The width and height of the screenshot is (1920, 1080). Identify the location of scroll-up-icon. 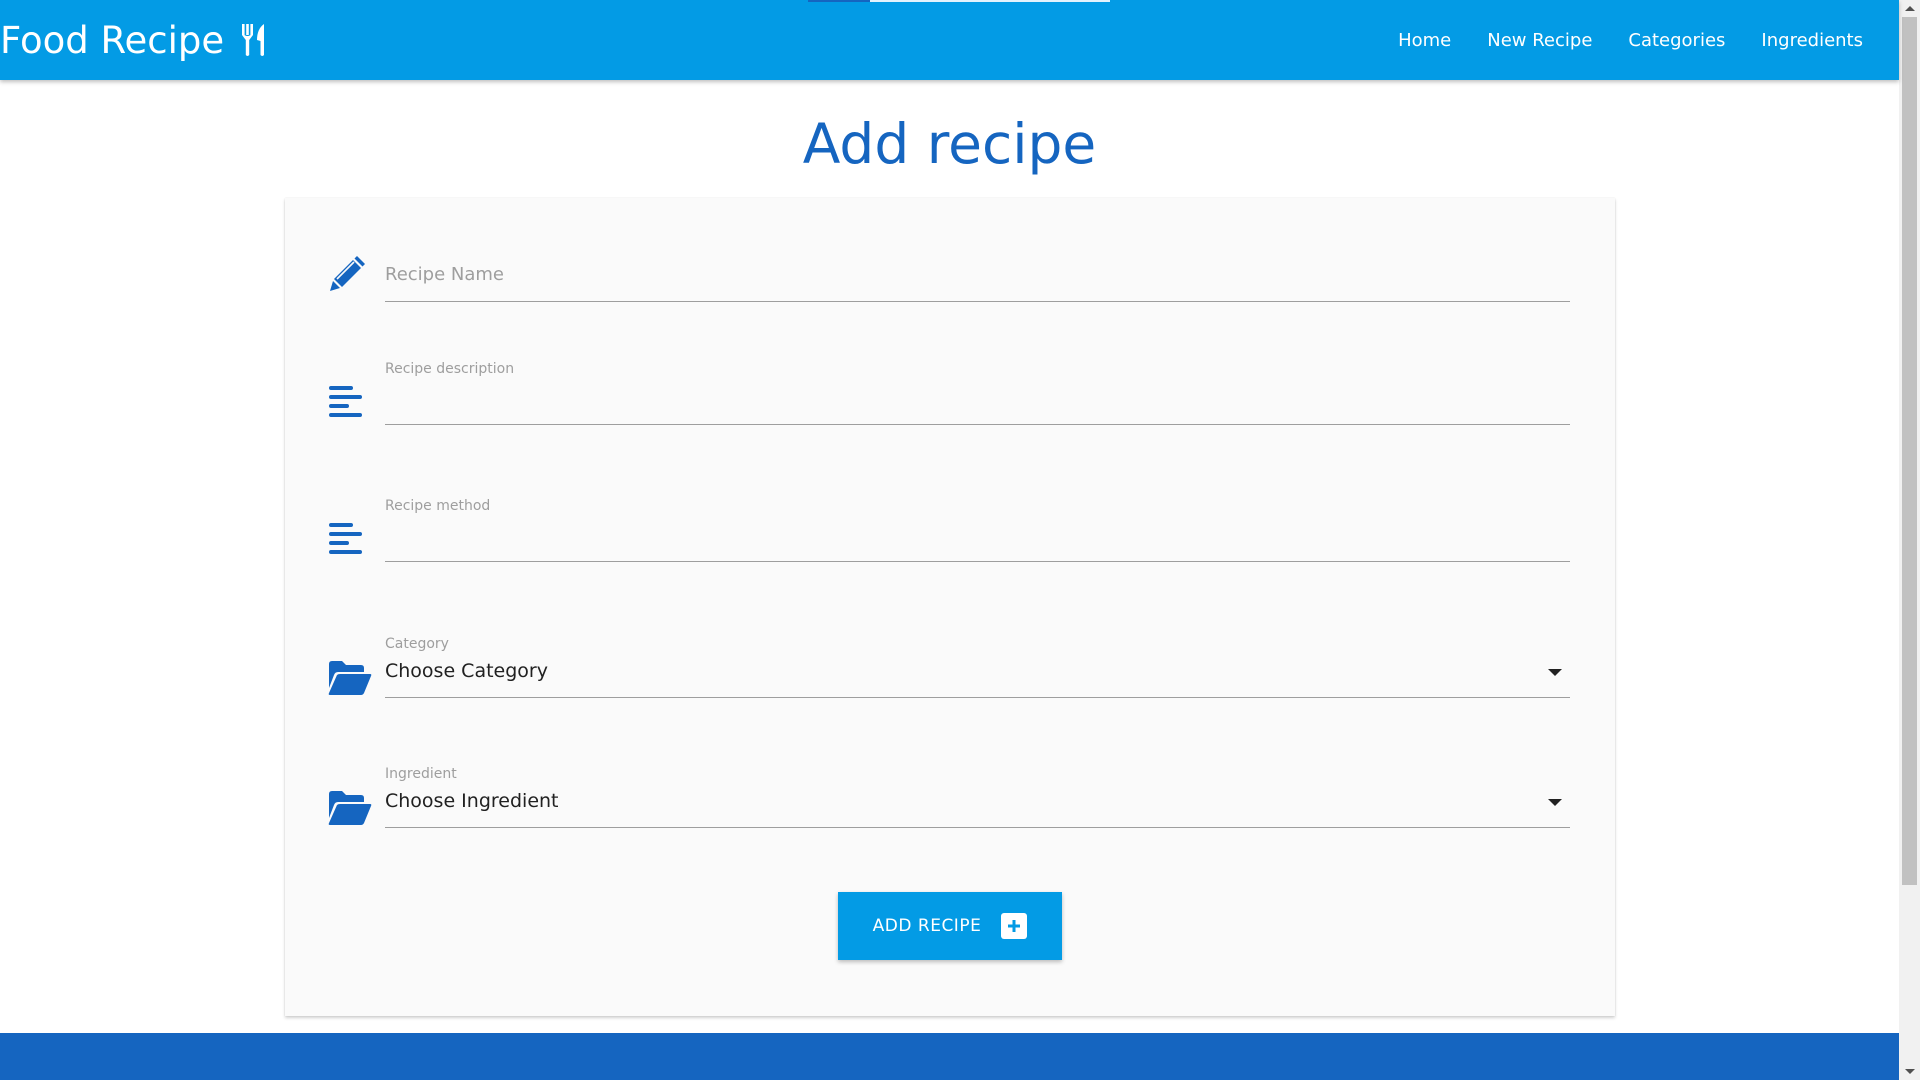
(1910, 8).